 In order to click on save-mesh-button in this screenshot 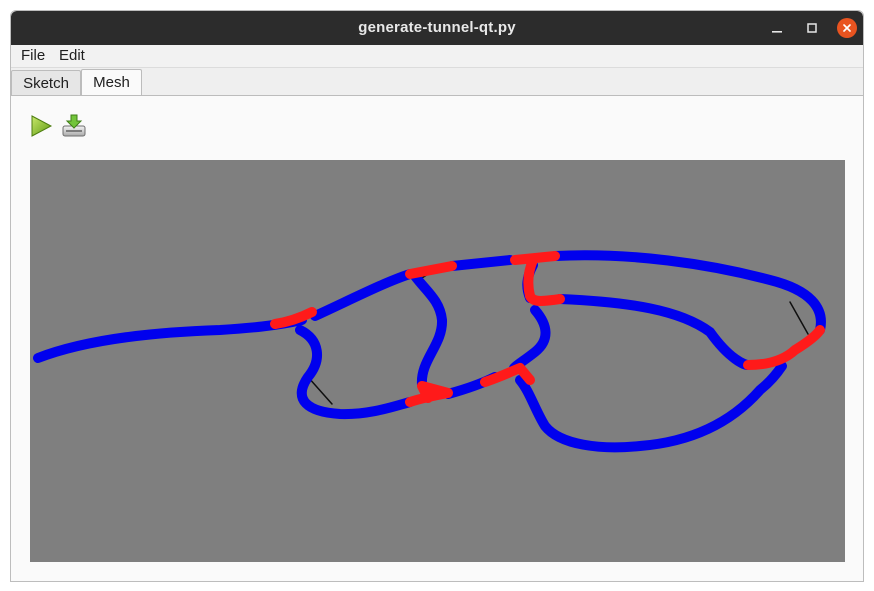, I will do `click(74, 126)`.